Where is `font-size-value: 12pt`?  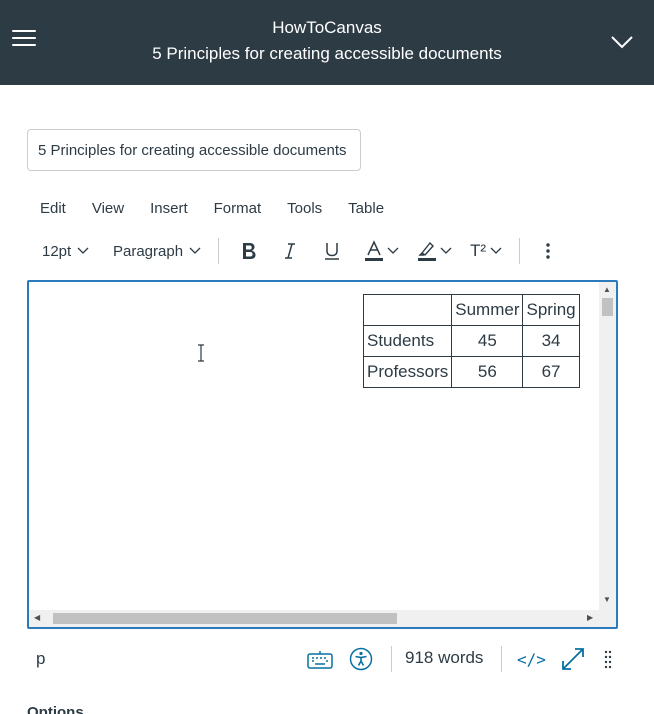
font-size-value: 12pt is located at coordinates (57, 251).